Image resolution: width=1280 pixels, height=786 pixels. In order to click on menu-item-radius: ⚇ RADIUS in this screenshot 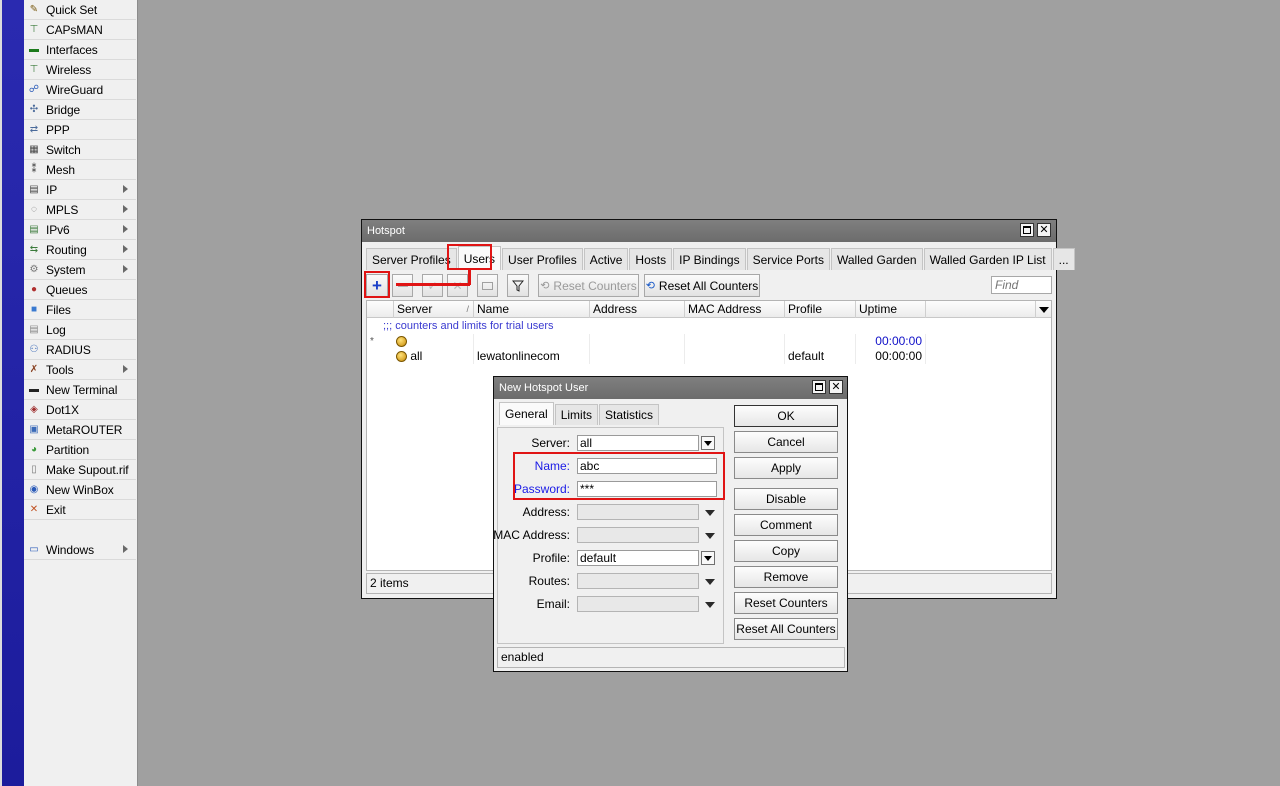, I will do `click(80, 350)`.